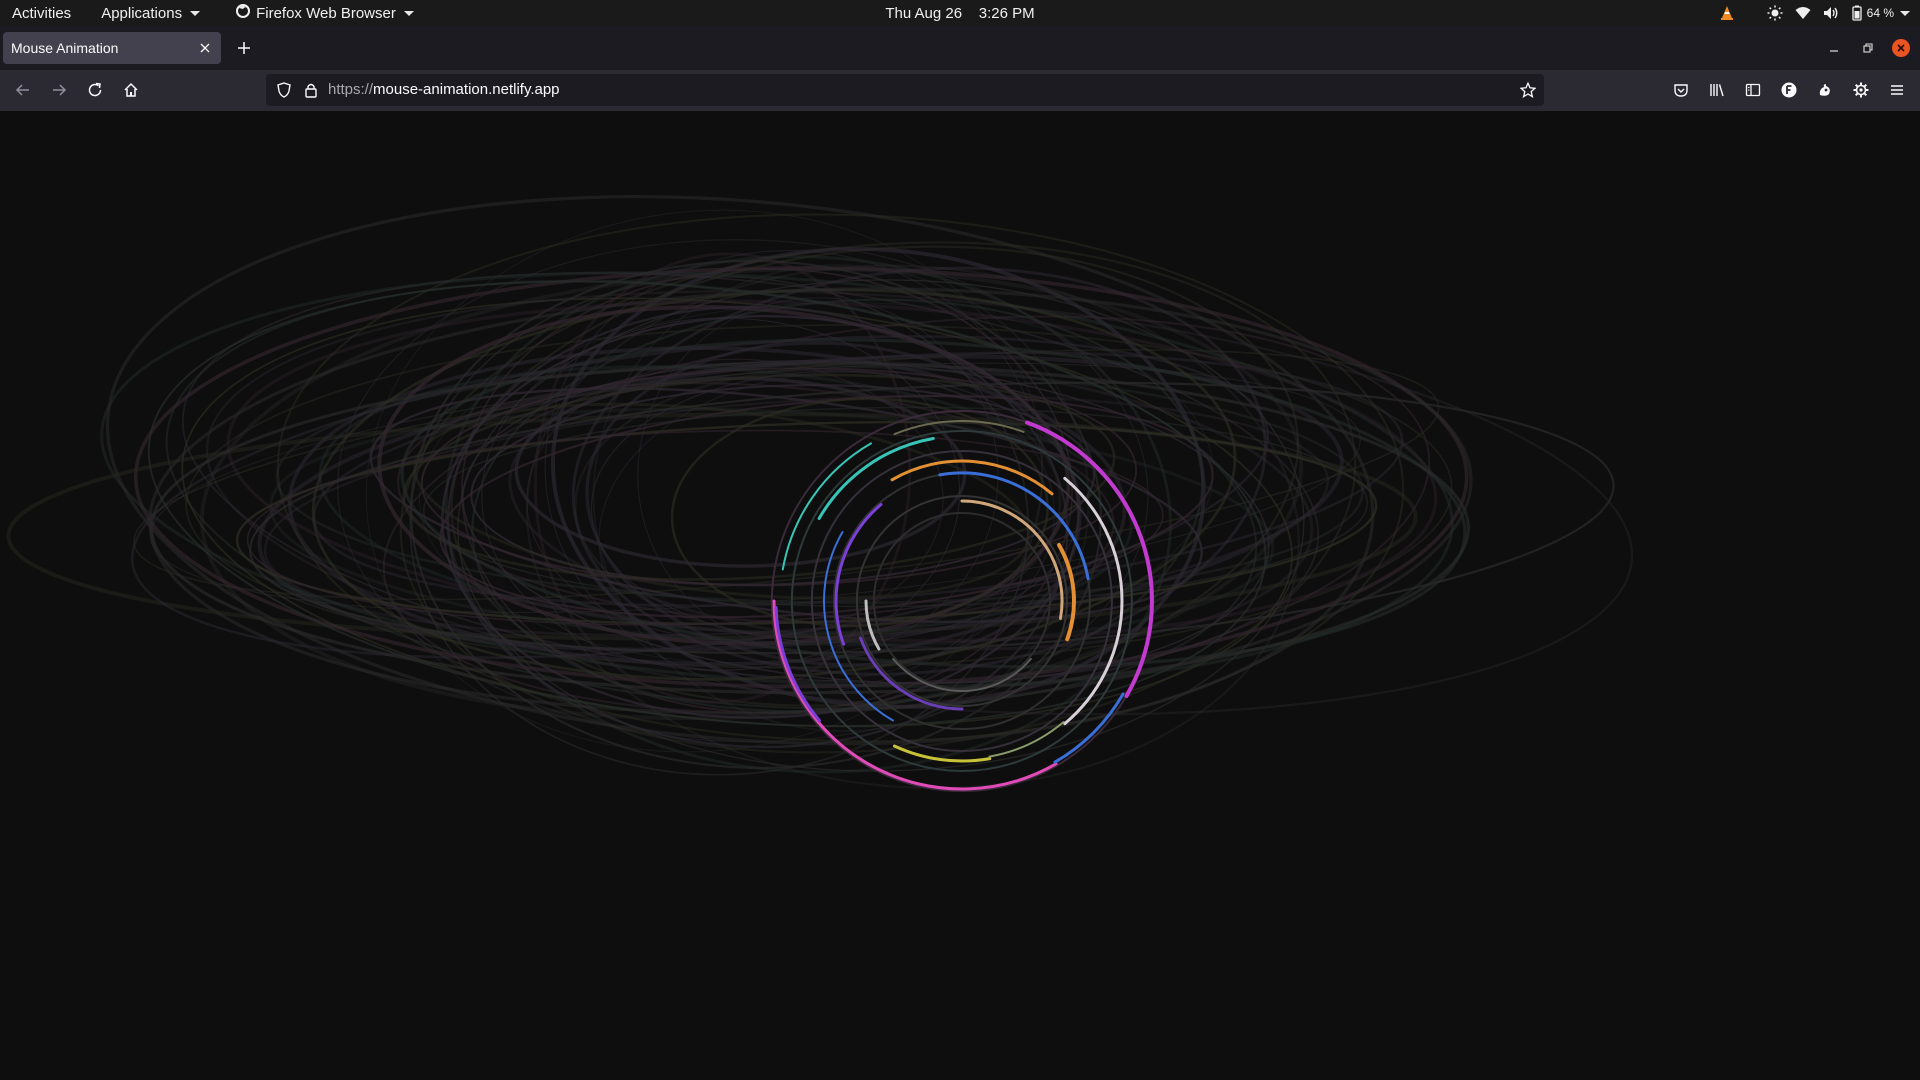 The width and height of the screenshot is (1920, 1080). What do you see at coordinates (1803, 13) in the screenshot?
I see `wifi-icon` at bounding box center [1803, 13].